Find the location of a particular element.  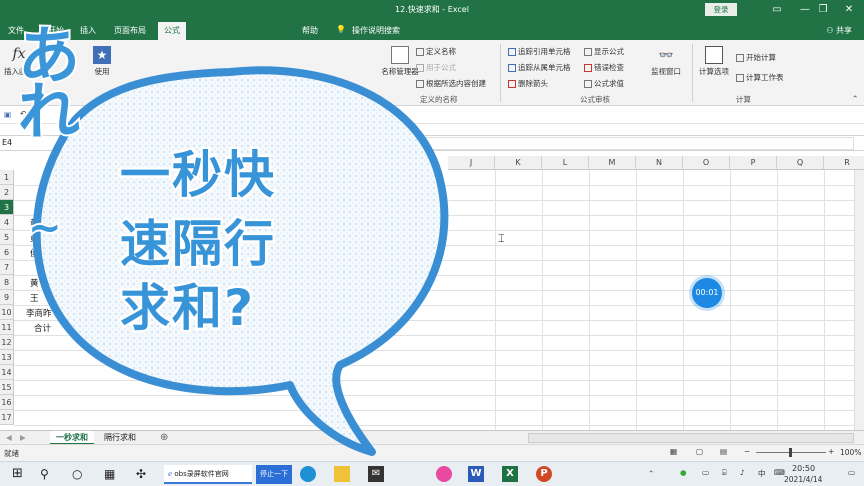

save-icon: ▣ is located at coordinates (7, 114).